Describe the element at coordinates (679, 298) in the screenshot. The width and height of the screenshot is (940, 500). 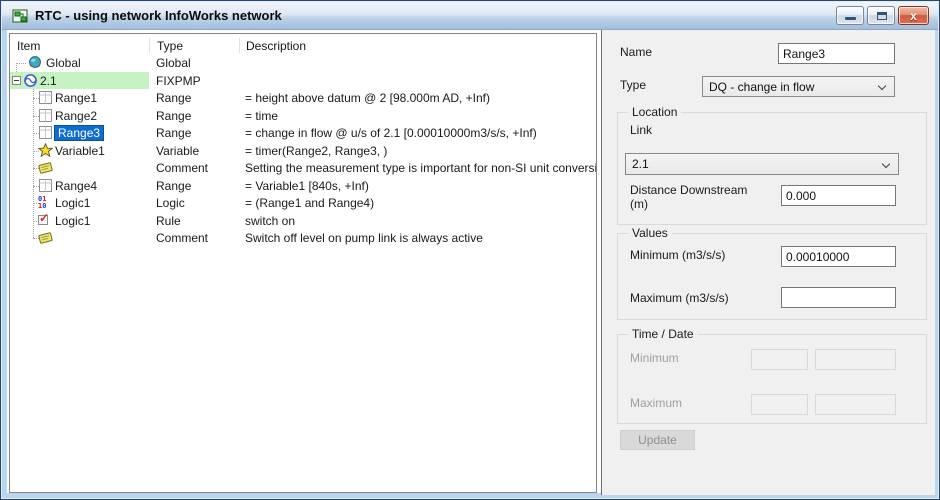
I see `maximum-label: Maximum (m3/s/s)` at that location.